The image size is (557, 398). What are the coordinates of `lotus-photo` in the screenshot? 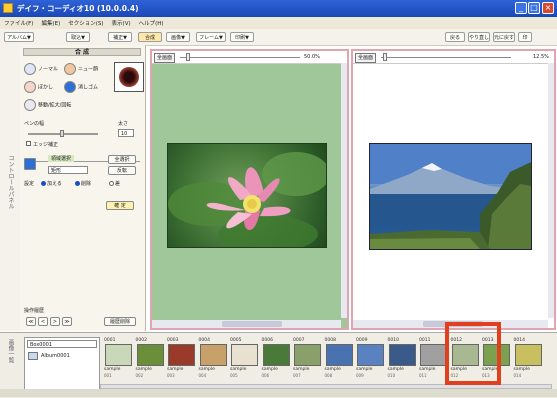 It's located at (247, 195).